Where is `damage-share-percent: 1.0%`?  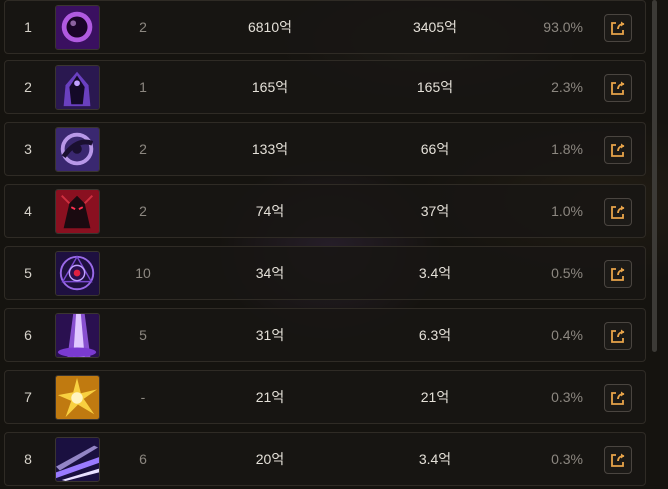 damage-share-percent: 1.0% is located at coordinates (567, 211).